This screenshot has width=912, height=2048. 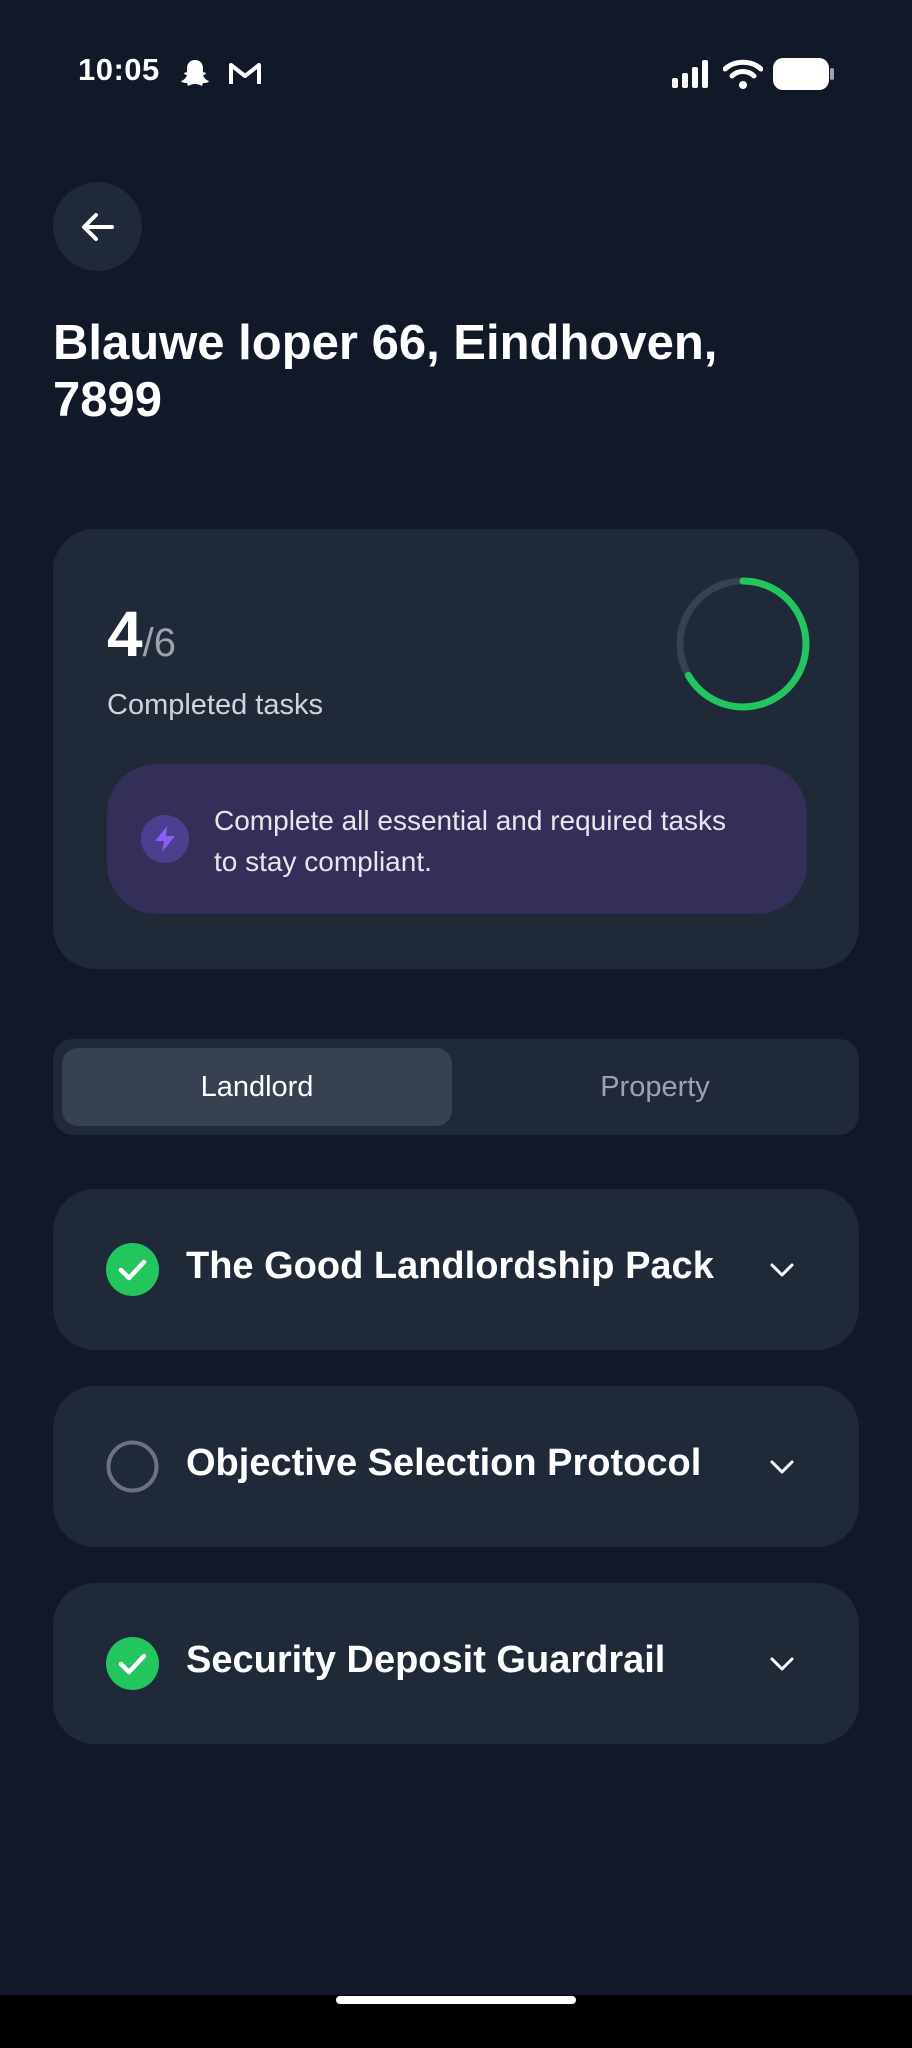 I want to click on task-item-objective-selection-protocol: Objective Selection Protocol, so click(x=456, y=1466).